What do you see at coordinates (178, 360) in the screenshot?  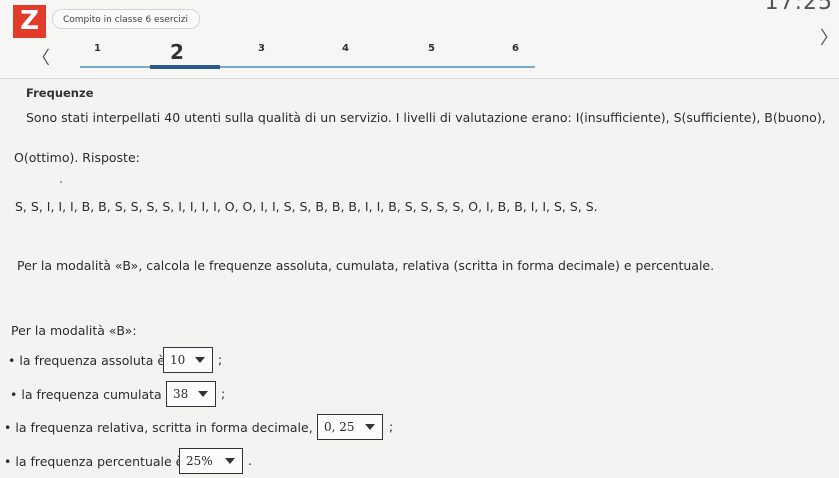 I see `dropdown-value: 10` at bounding box center [178, 360].